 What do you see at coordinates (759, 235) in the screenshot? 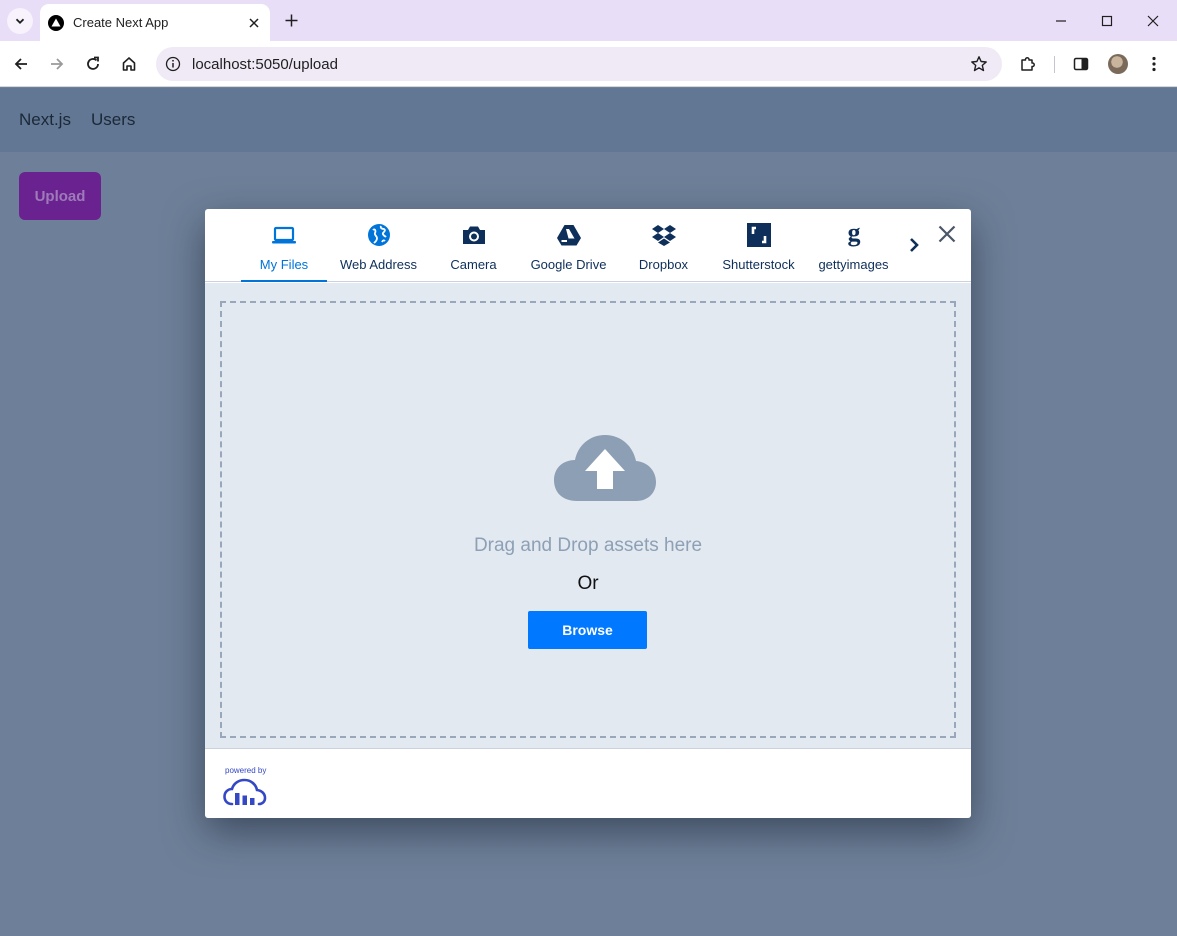
I see `shutterstock-icon` at bounding box center [759, 235].